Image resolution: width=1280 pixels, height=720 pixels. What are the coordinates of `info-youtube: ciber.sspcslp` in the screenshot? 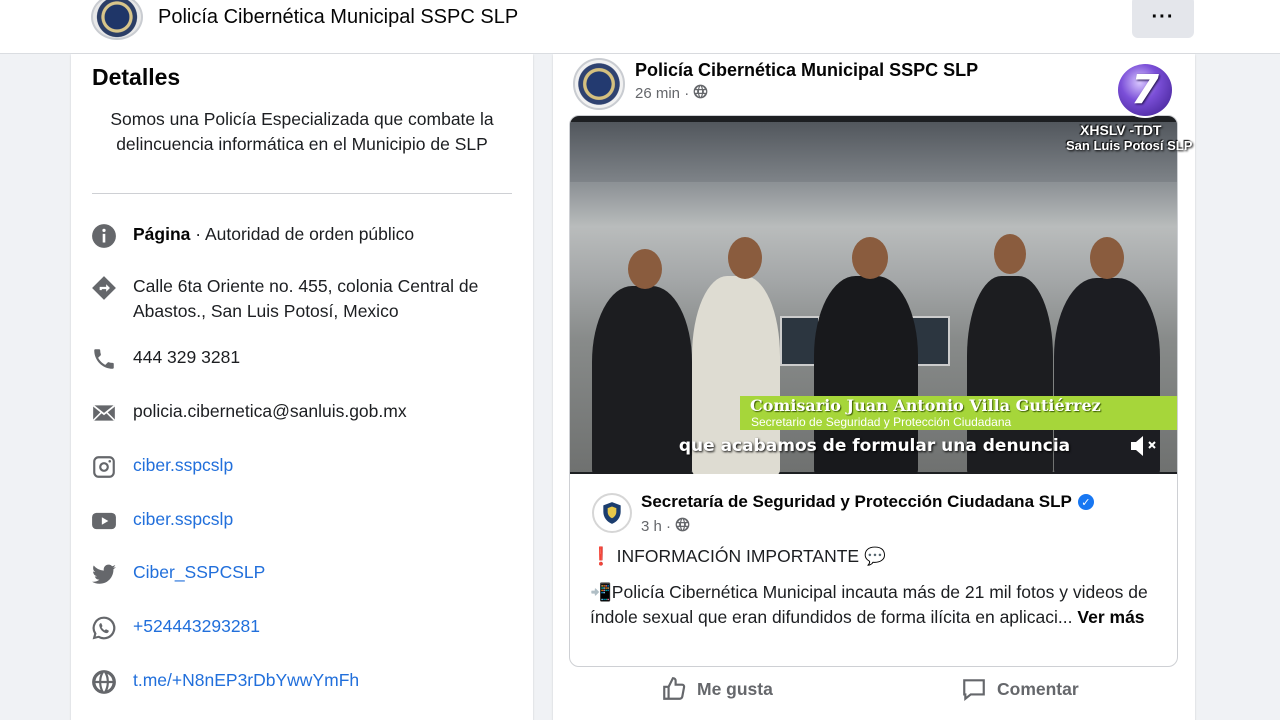 It's located at (304, 521).